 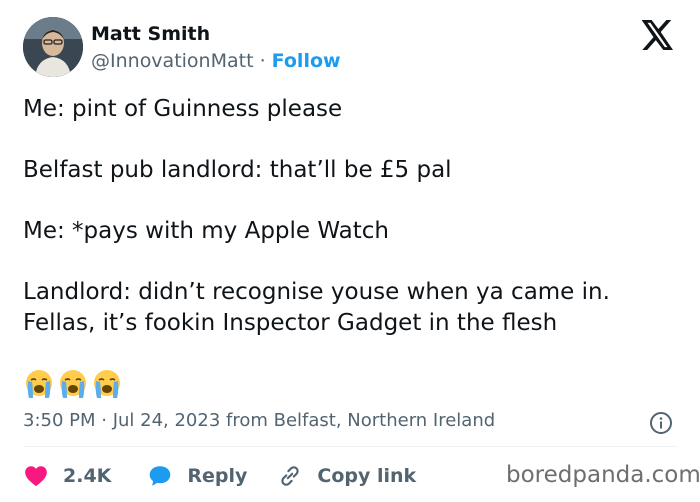 What do you see at coordinates (36, 476) in the screenshot?
I see `heart-icon` at bounding box center [36, 476].